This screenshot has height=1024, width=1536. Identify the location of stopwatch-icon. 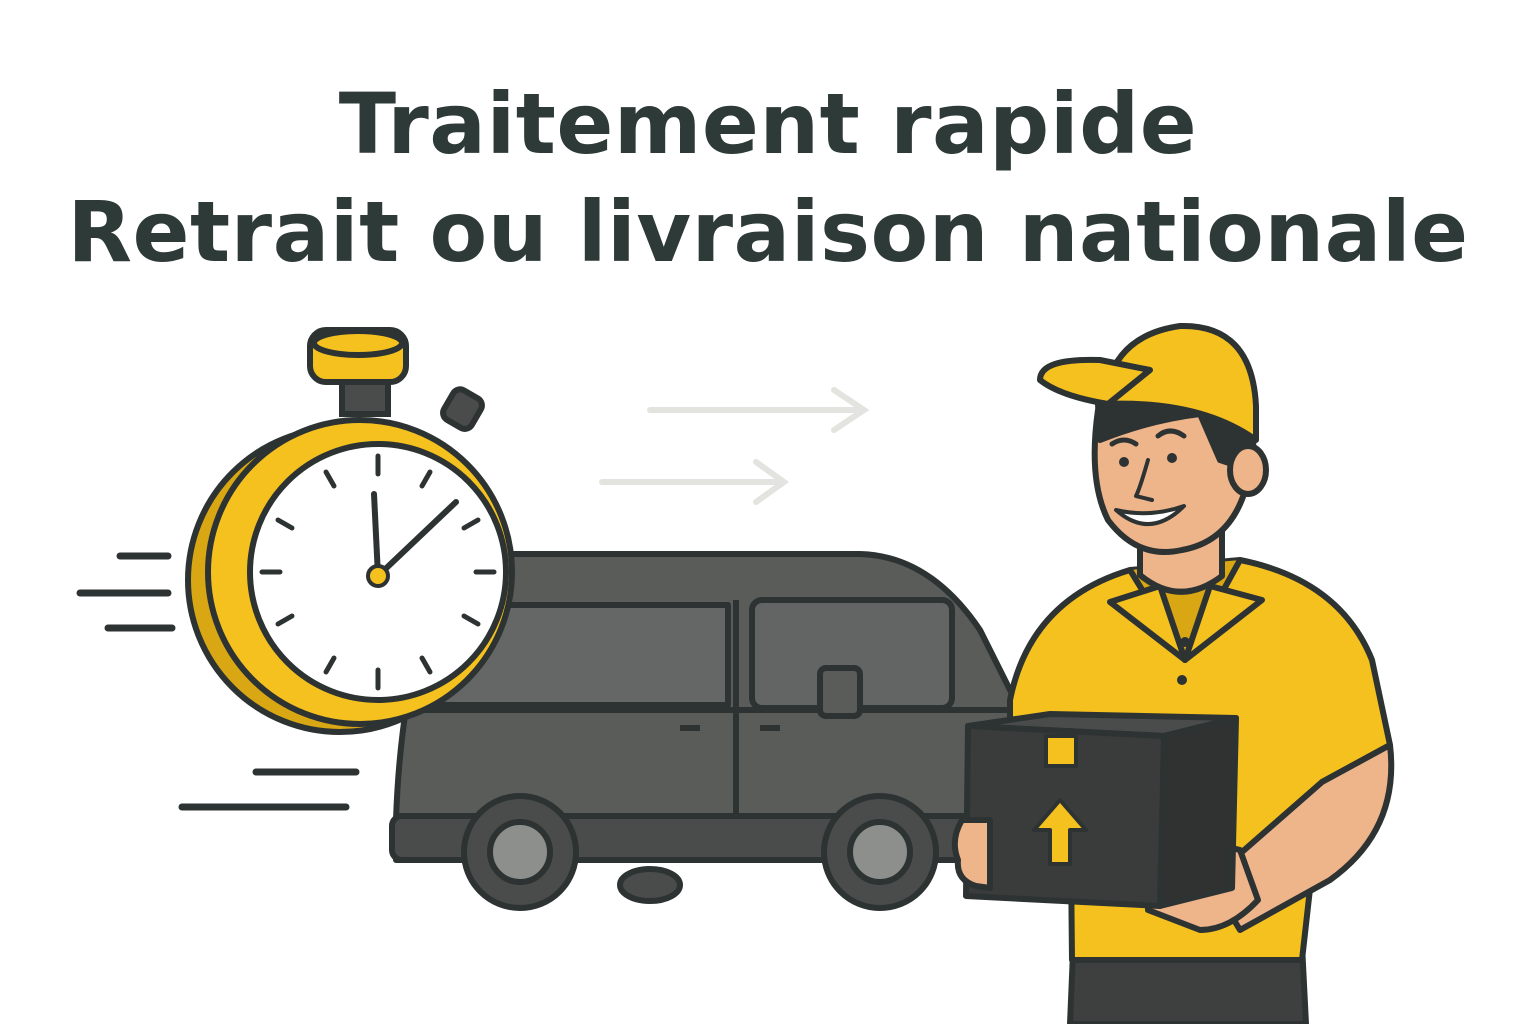
(350, 531).